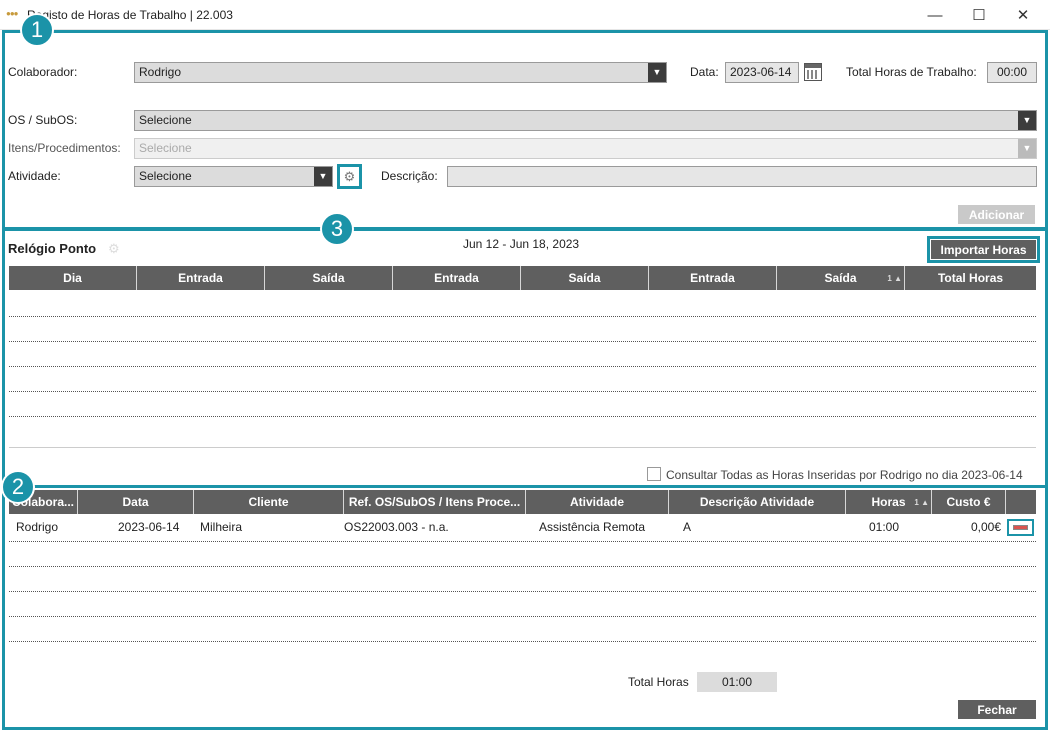 The width and height of the screenshot is (1050, 731). I want to click on col-saida-2-label: Saída, so click(584, 278).